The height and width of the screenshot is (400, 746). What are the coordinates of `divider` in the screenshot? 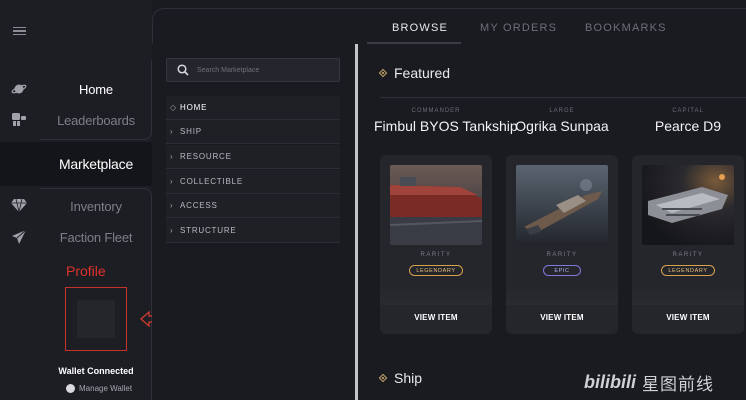 It's located at (563, 97).